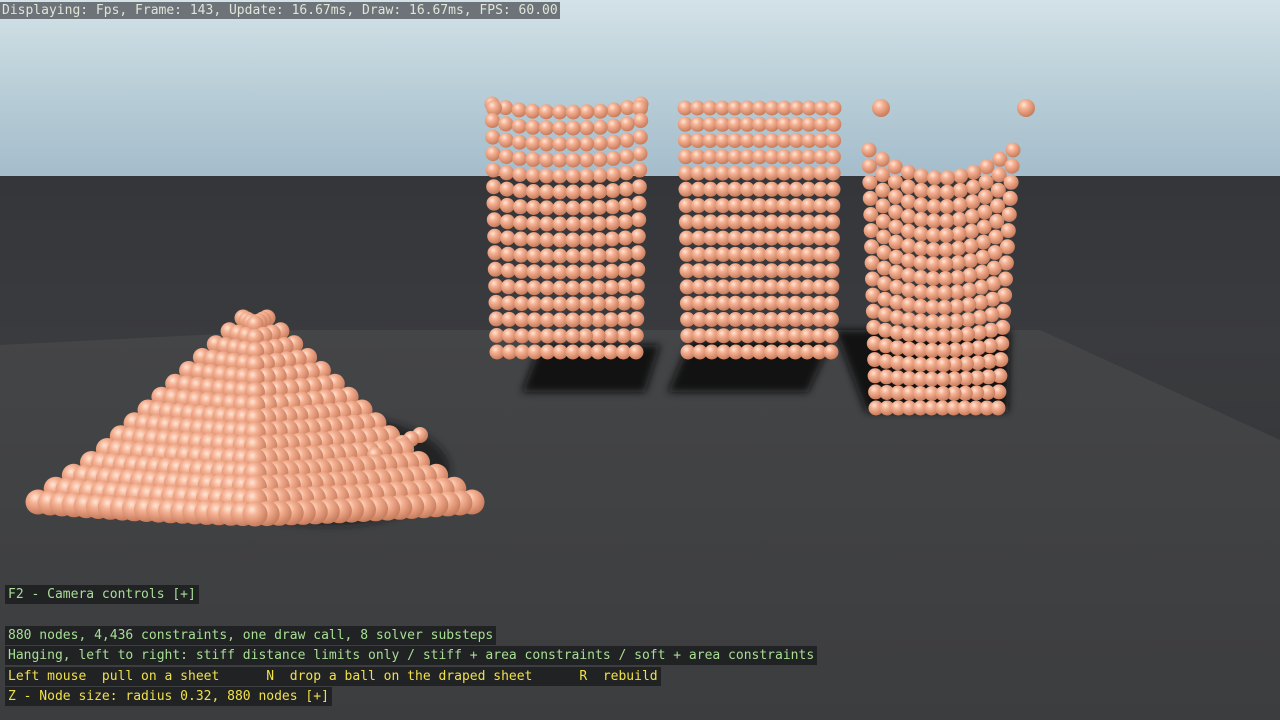 The width and height of the screenshot is (1280, 720). I want to click on draped-node, so click(255, 514).